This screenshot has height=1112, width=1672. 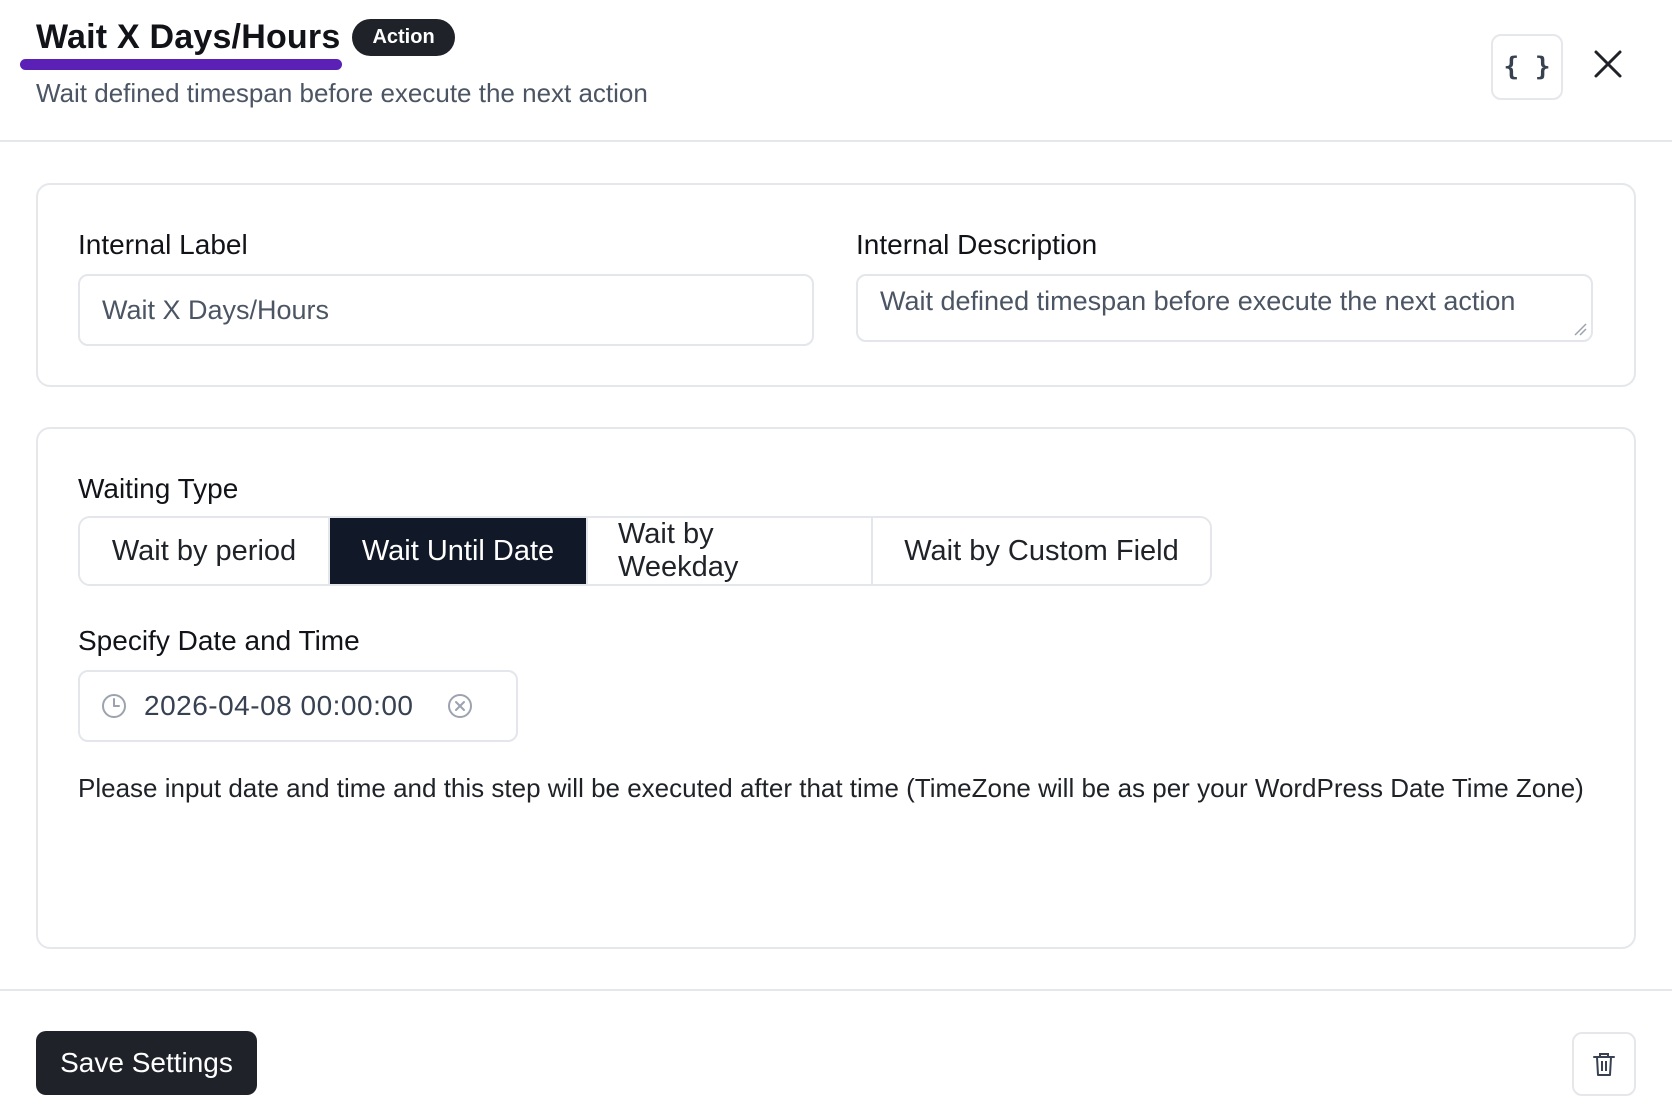 What do you see at coordinates (279, 705) in the screenshot?
I see `date-time-value: 2026-04-08 00:00:00` at bounding box center [279, 705].